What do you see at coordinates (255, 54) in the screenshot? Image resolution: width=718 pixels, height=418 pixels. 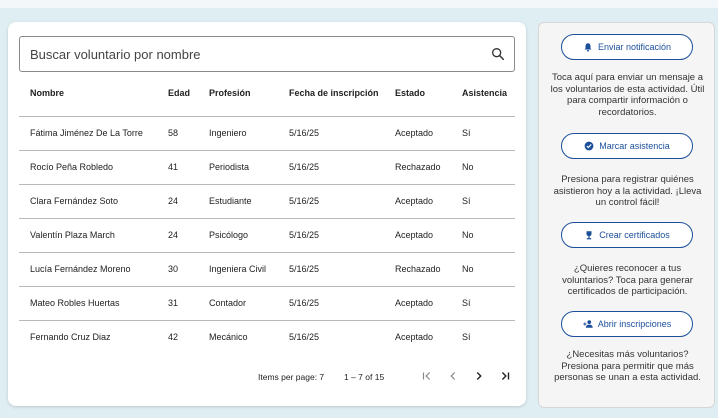 I see `search-input` at bounding box center [255, 54].